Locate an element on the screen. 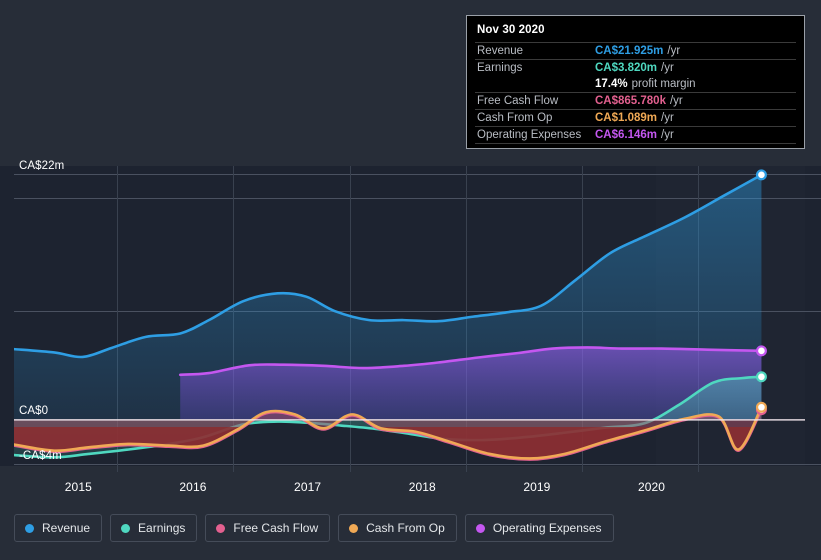 The width and height of the screenshot is (821, 560). legend-item-revenue: Revenue is located at coordinates (58, 528).